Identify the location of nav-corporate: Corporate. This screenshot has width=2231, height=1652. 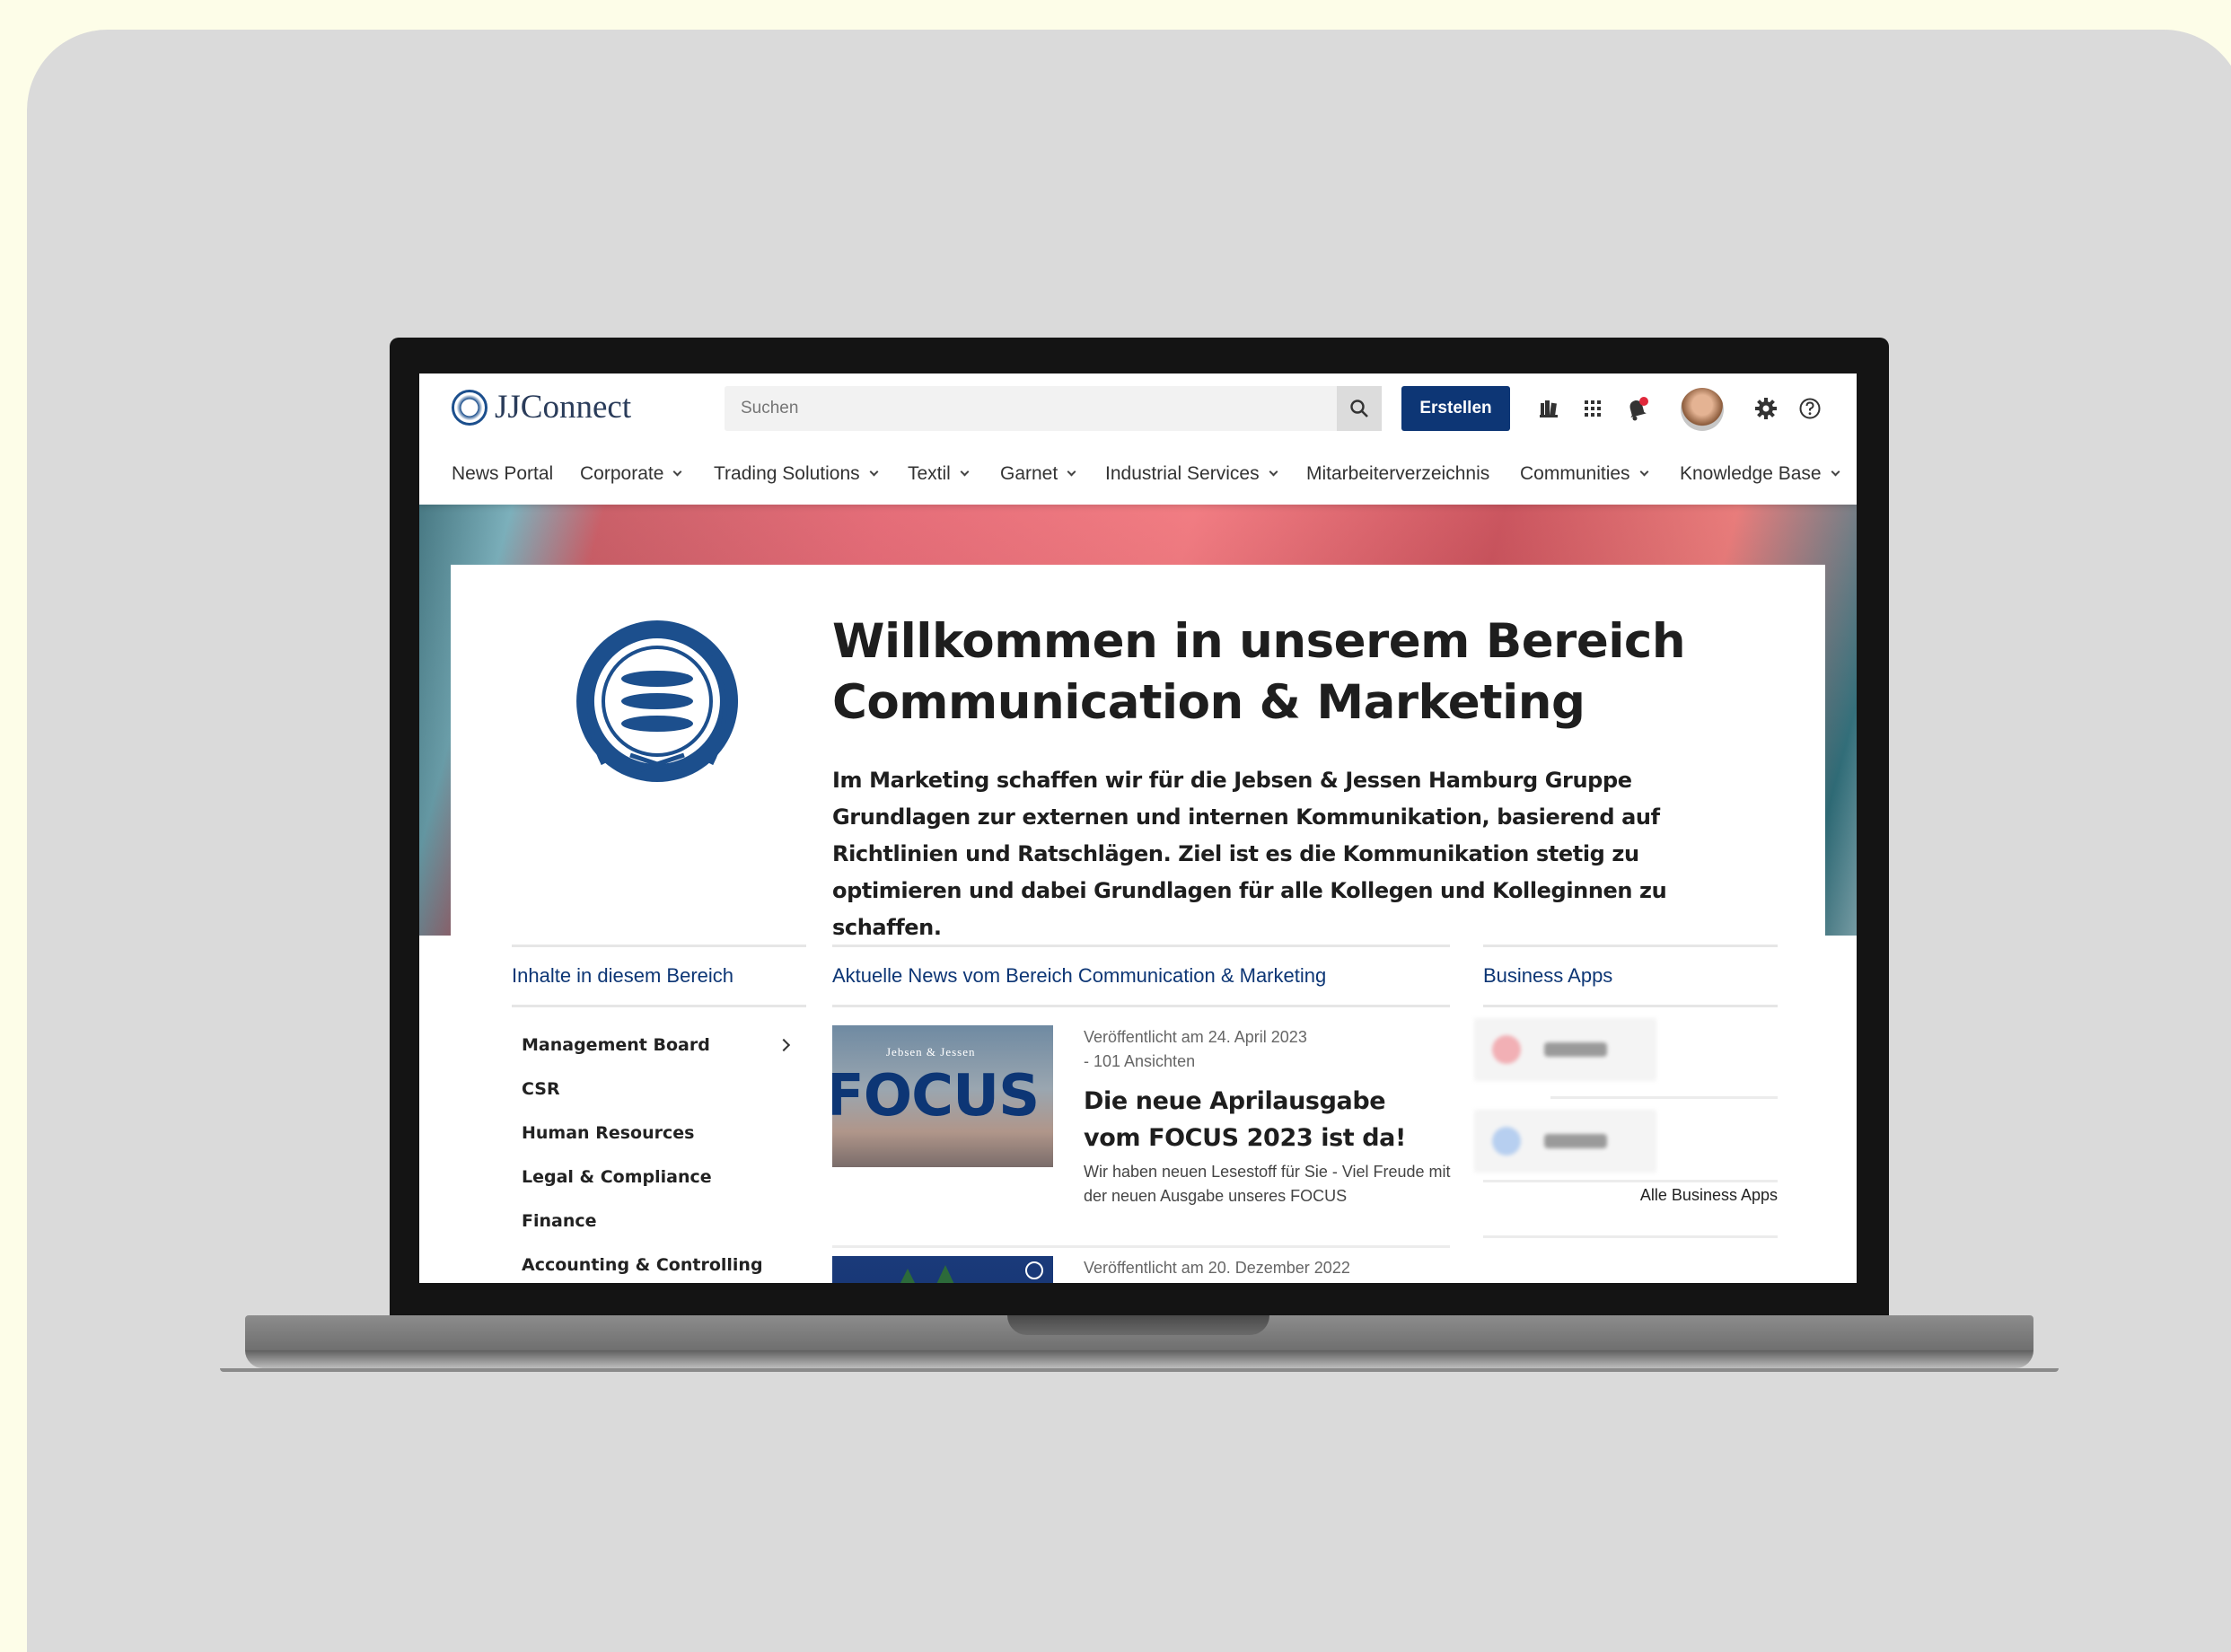
(631, 474).